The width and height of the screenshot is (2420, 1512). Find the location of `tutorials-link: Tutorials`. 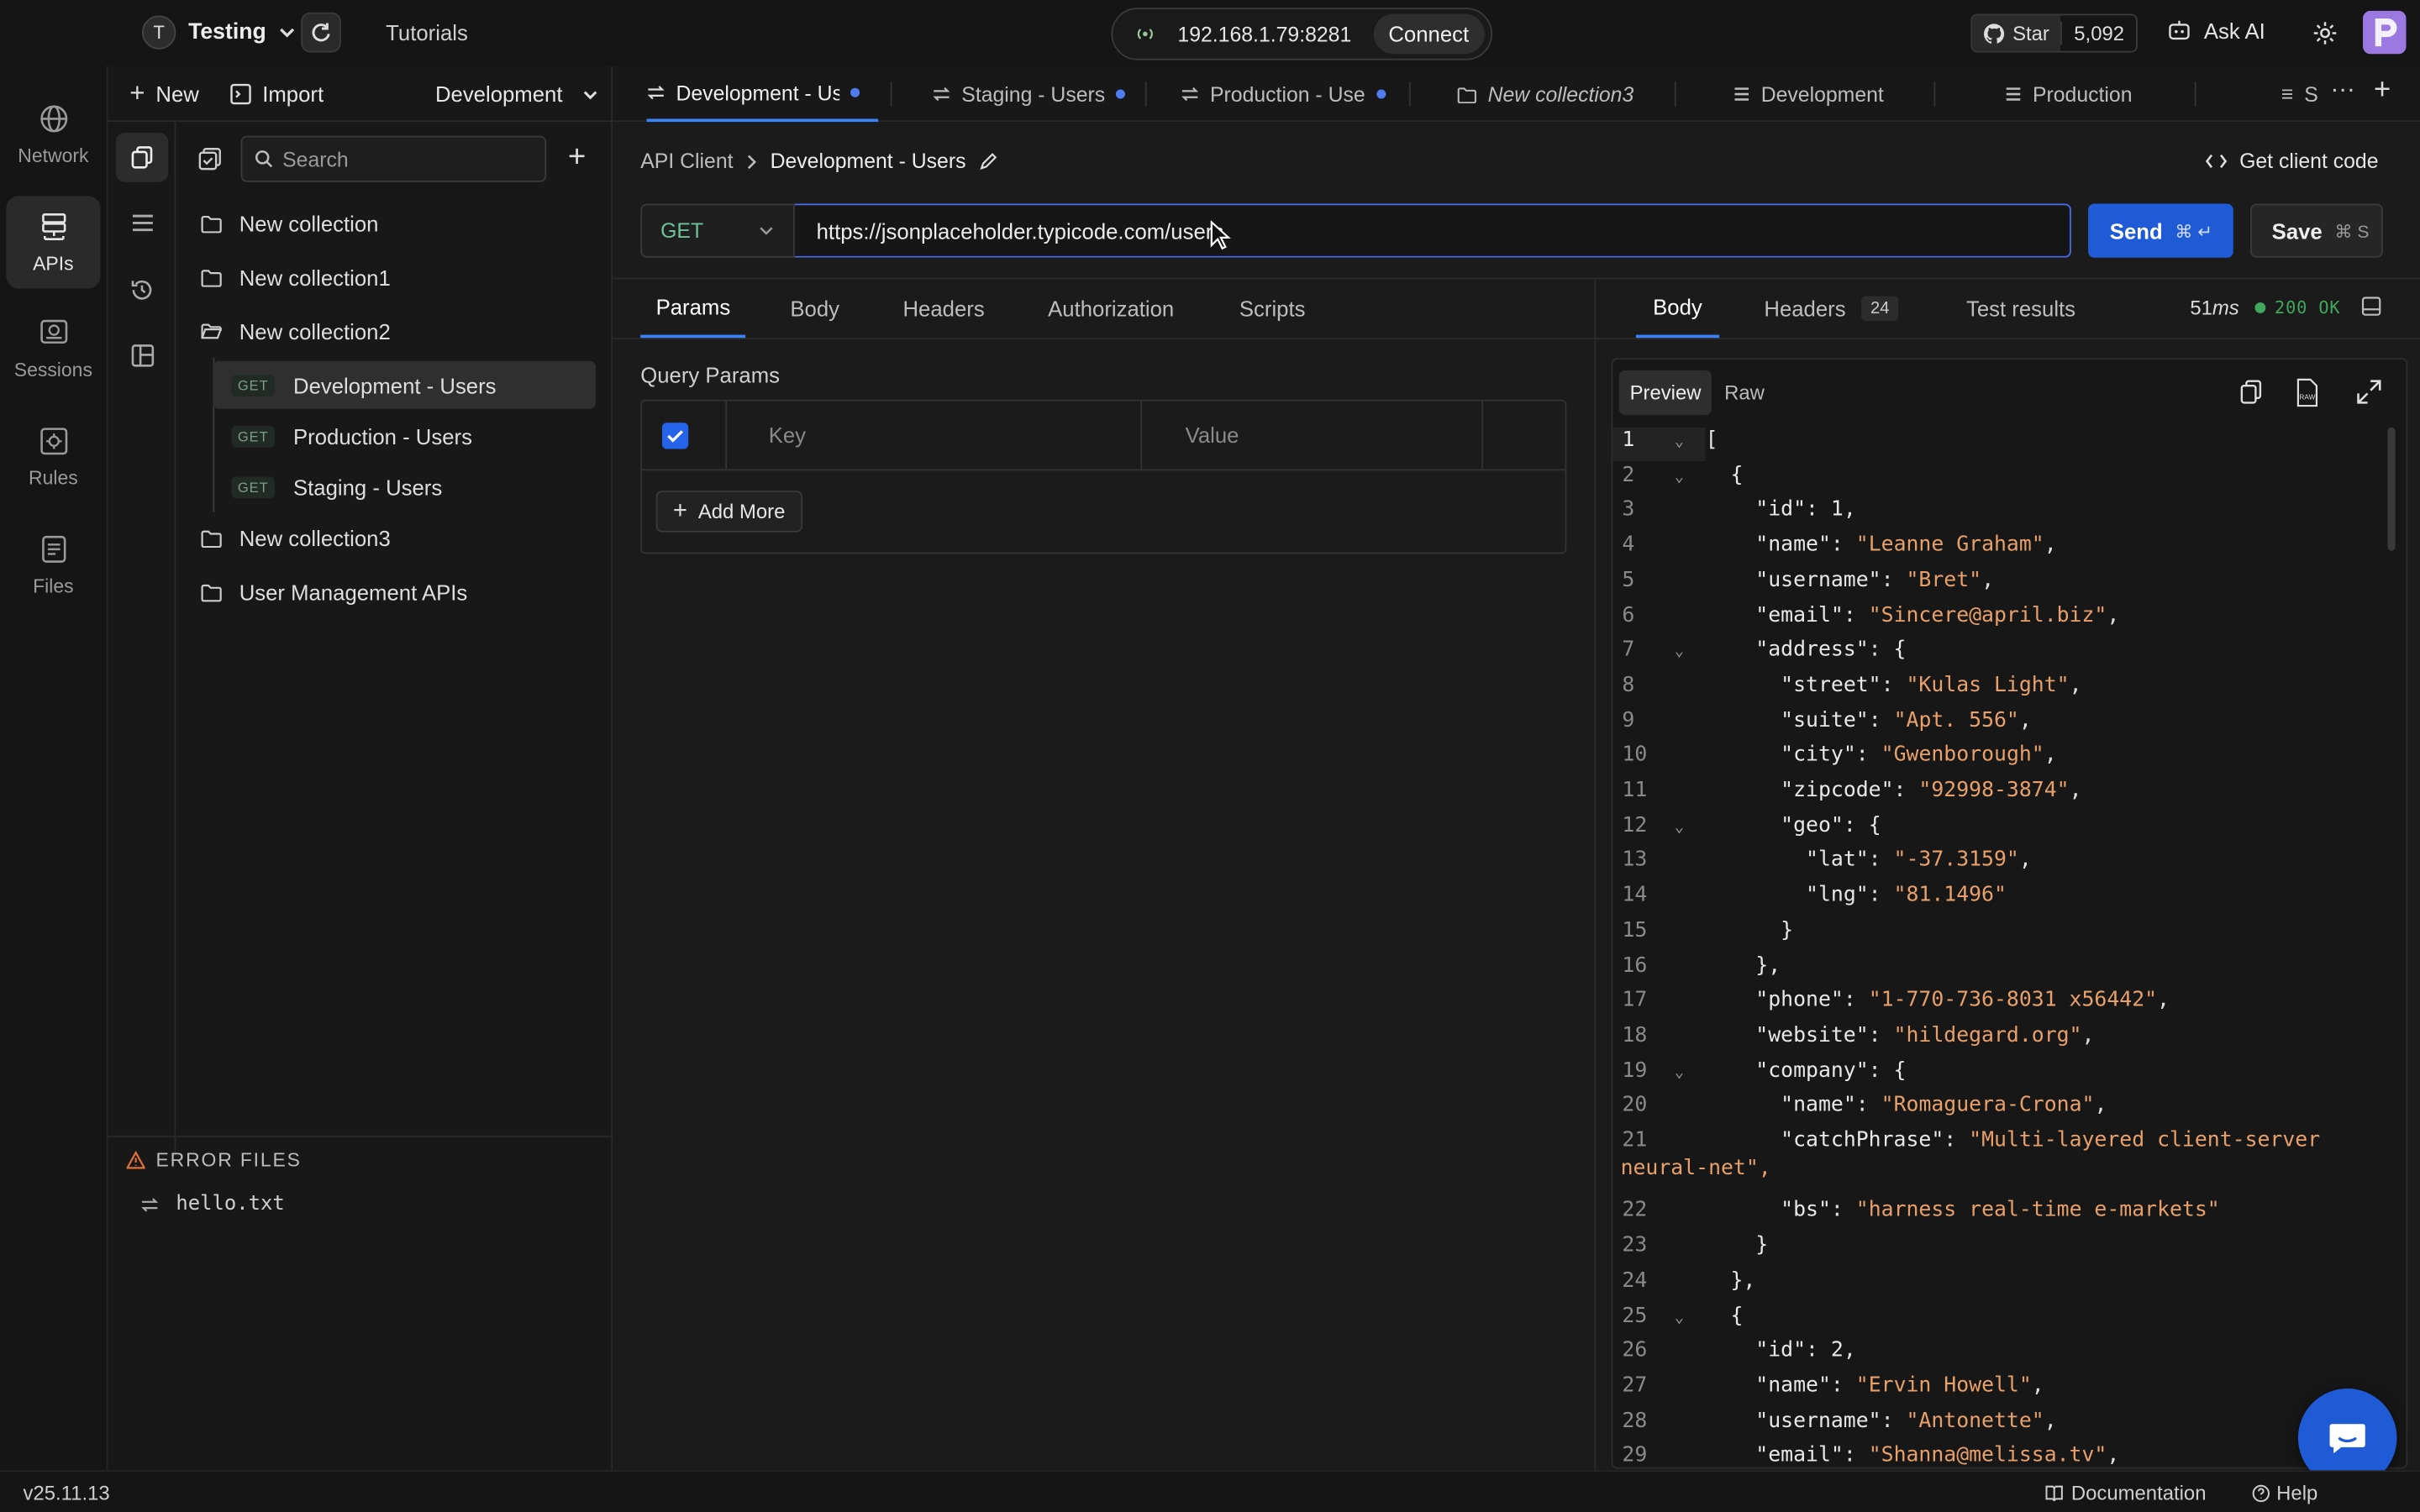

tutorials-link: Tutorials is located at coordinates (427, 32).